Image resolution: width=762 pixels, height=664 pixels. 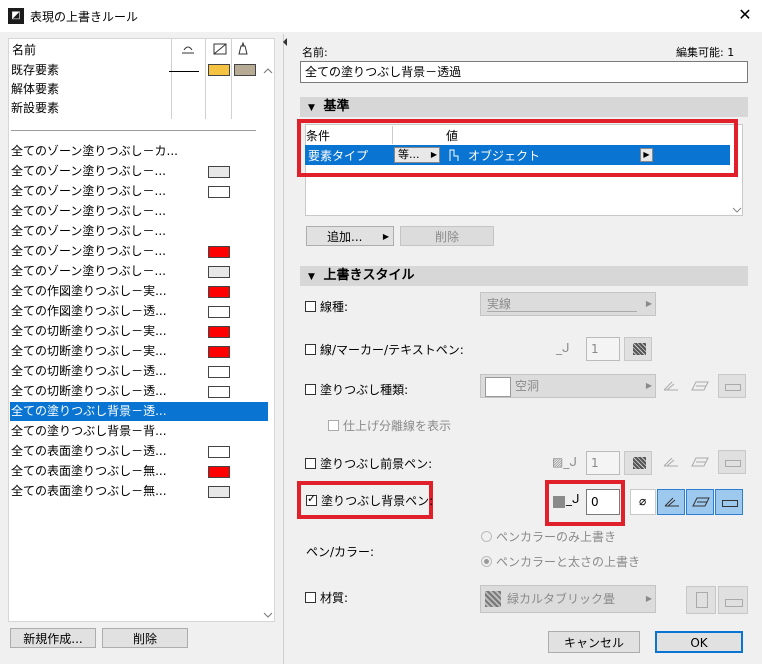 I want to click on add-criteria-button: 追加... ▶, so click(x=350, y=236).